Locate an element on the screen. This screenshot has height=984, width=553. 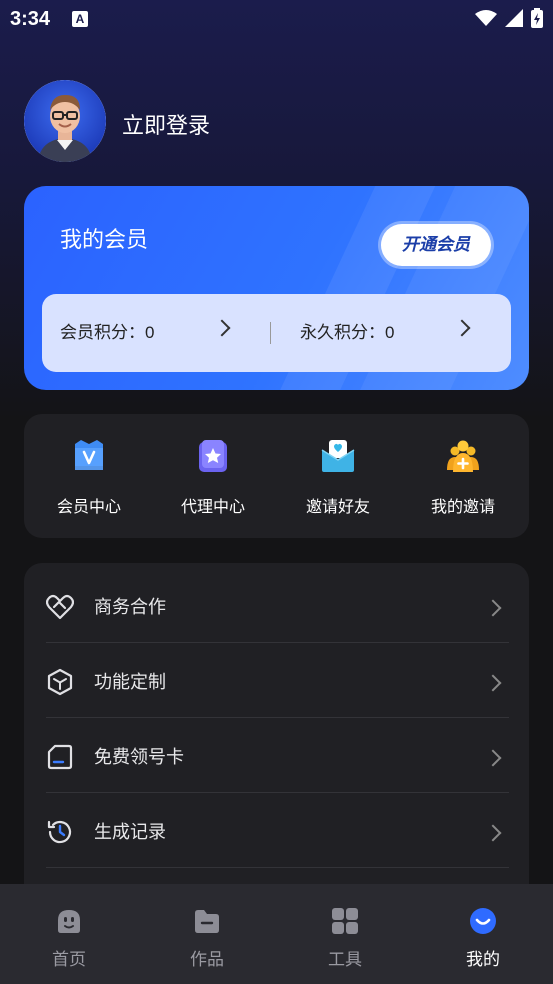
wifi-icon is located at coordinates (486, 18).